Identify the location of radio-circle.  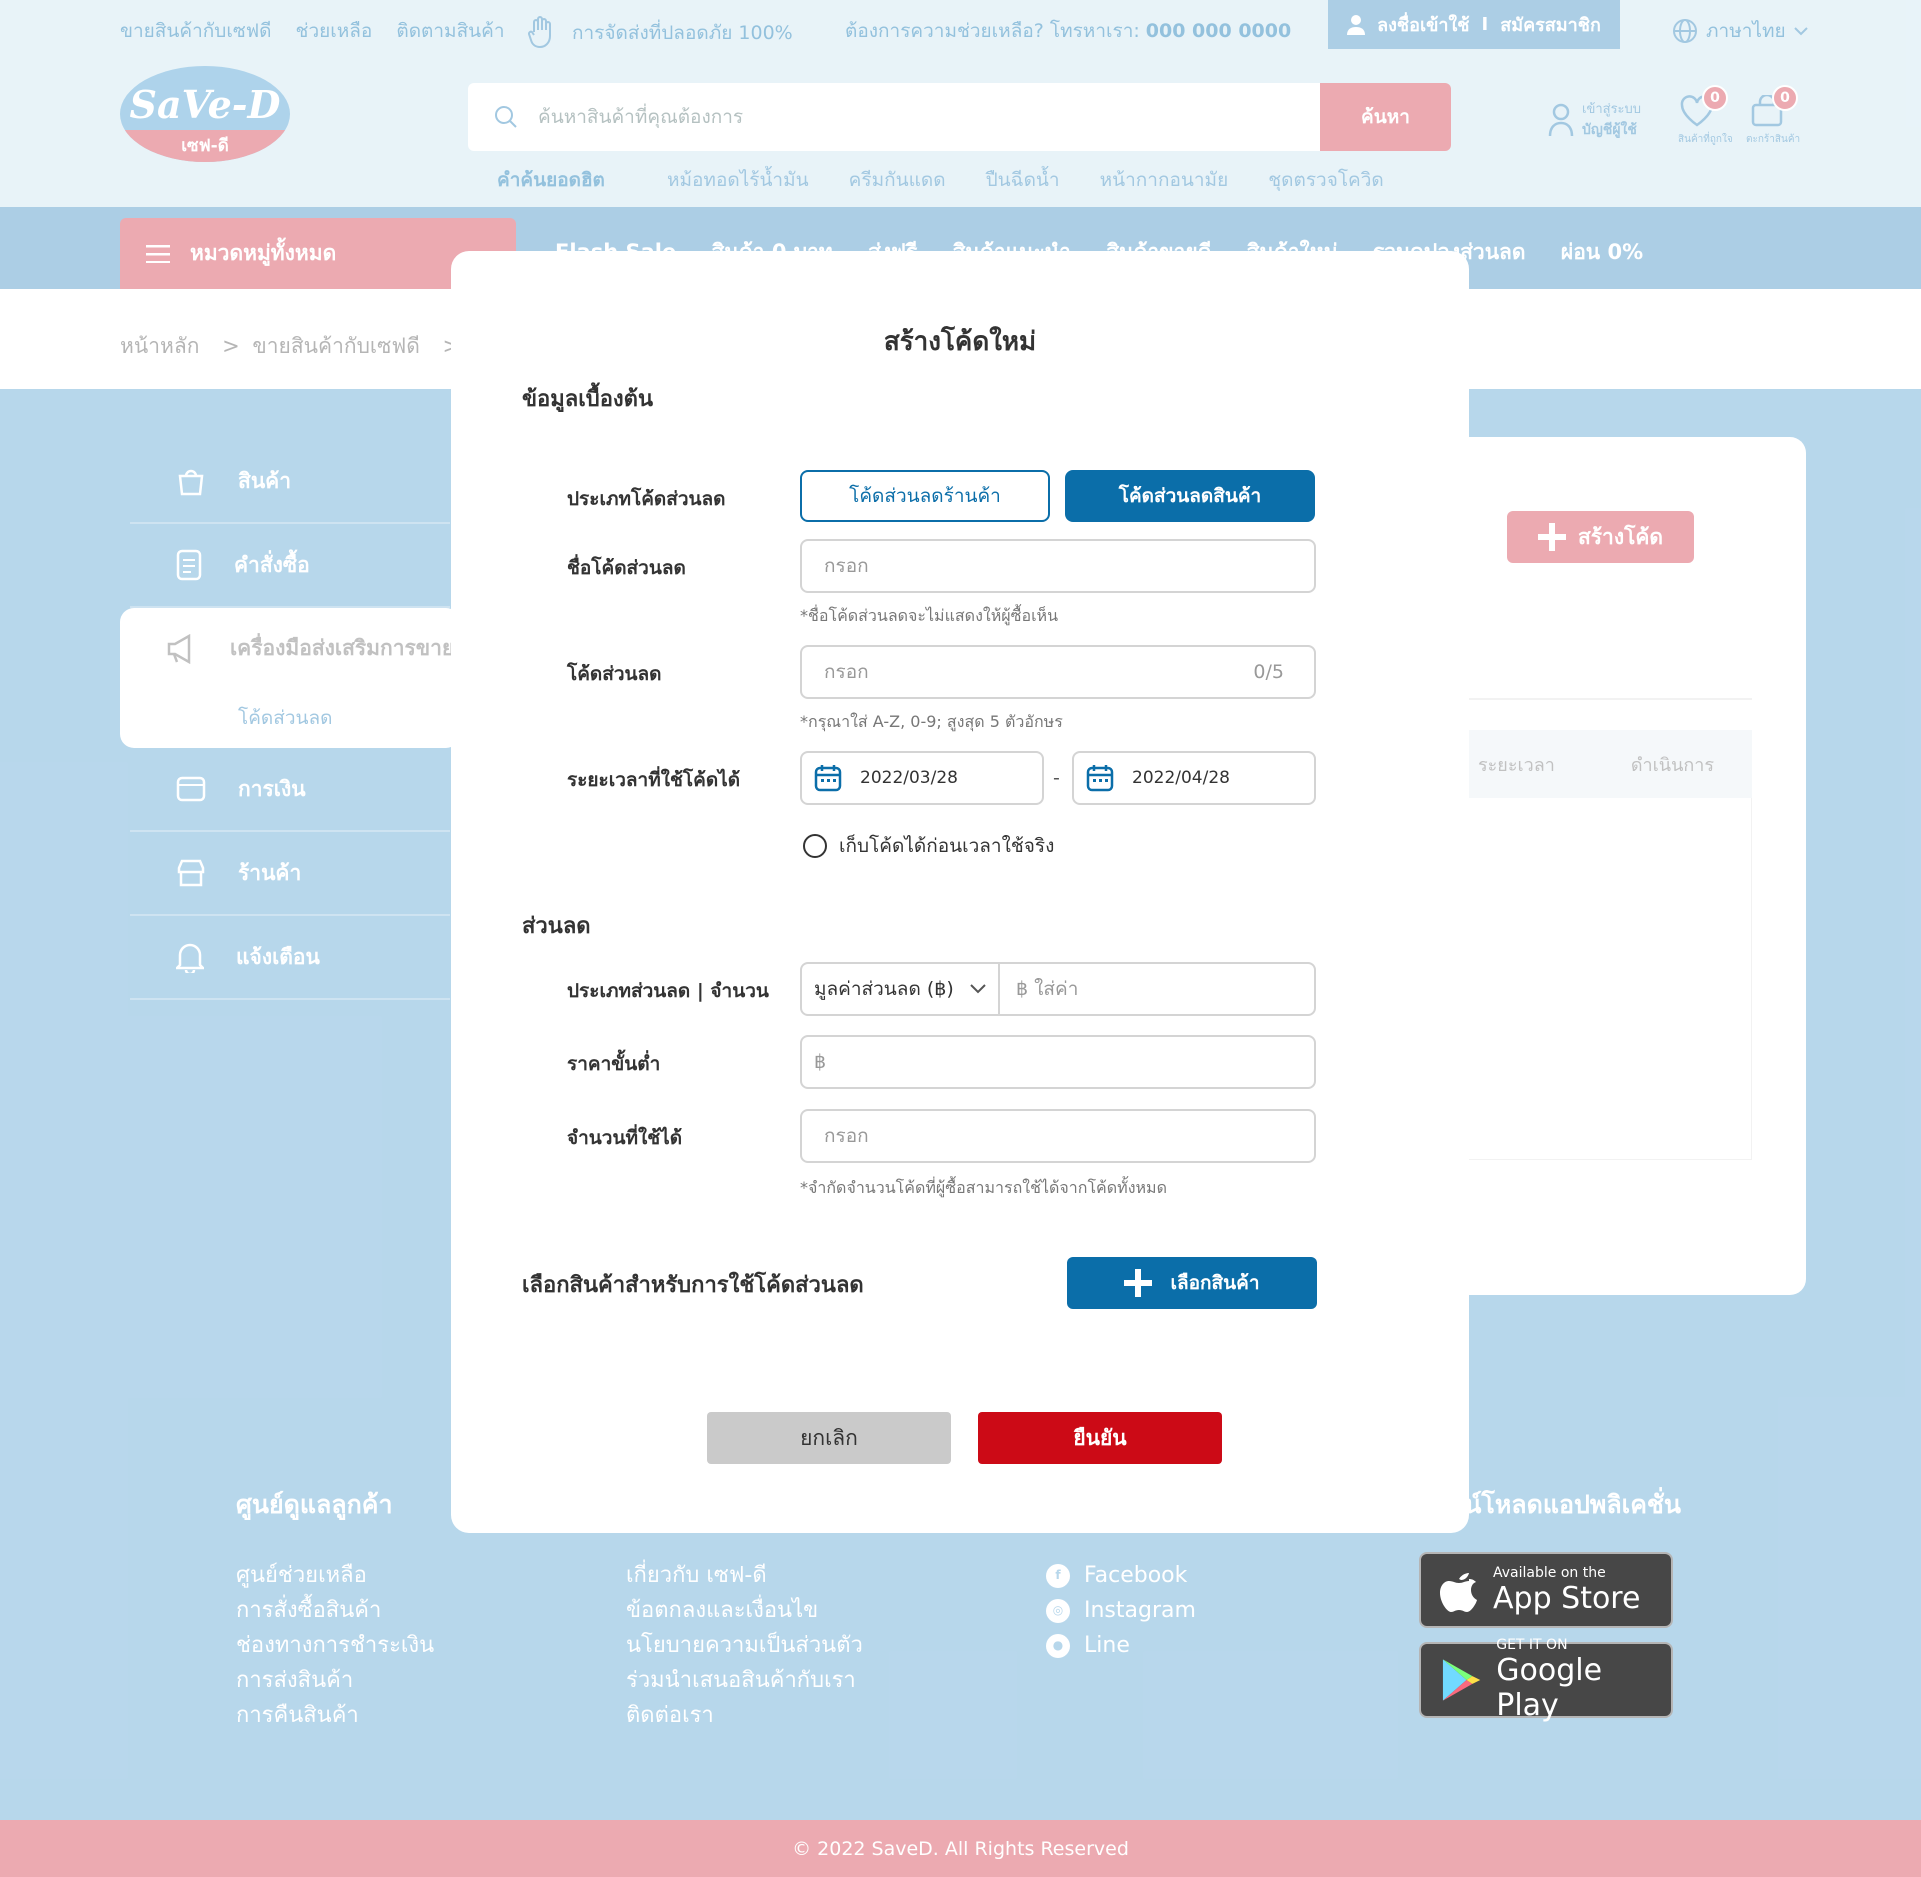
(815, 846).